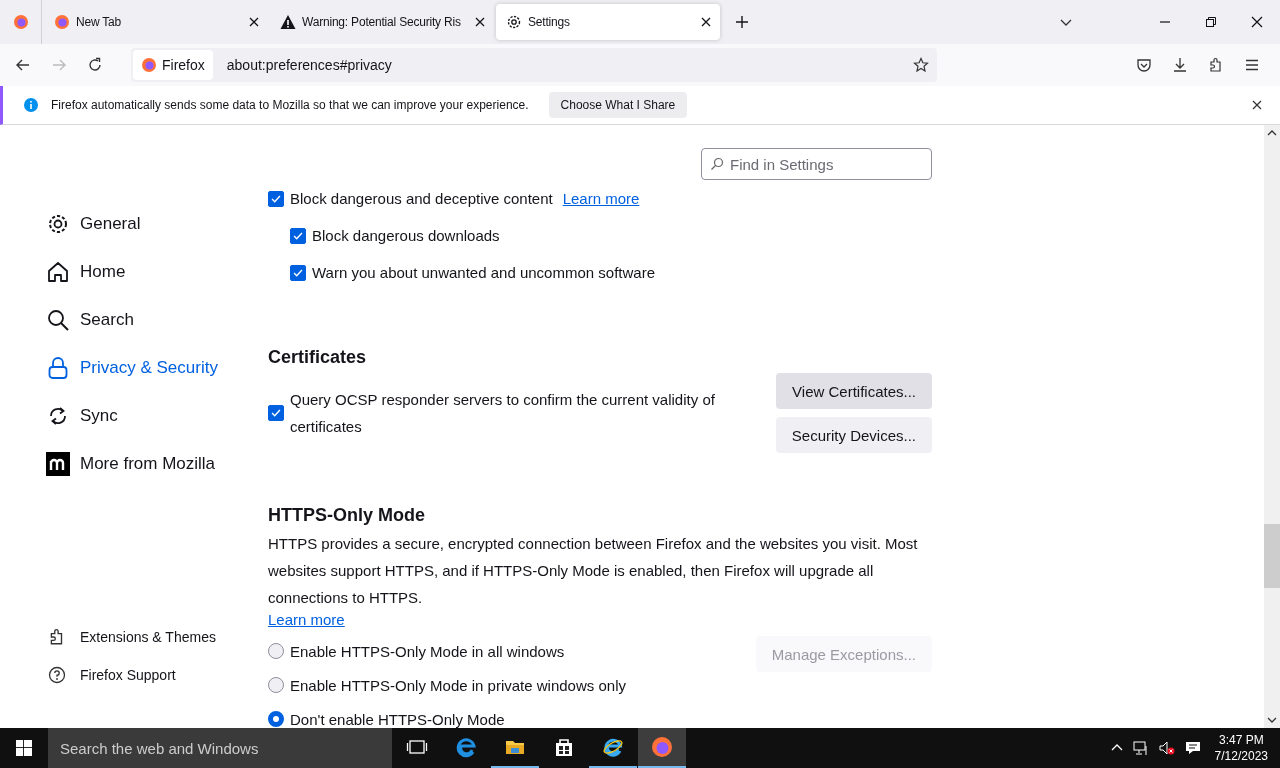  Describe the element at coordinates (288, 22) in the screenshot. I see `warning-icon` at that location.